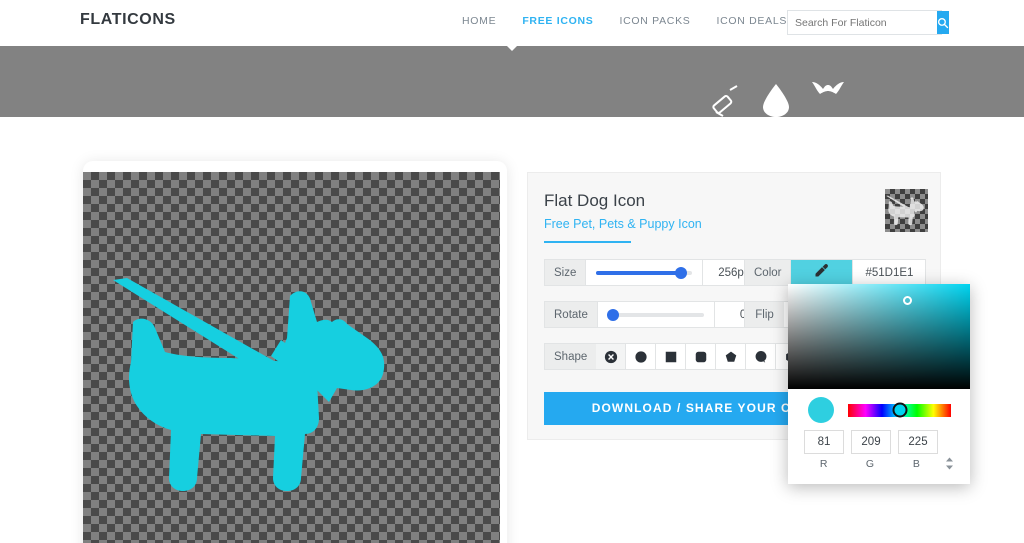  I want to click on rotate-control-row: Rotate 0°, so click(660, 314).